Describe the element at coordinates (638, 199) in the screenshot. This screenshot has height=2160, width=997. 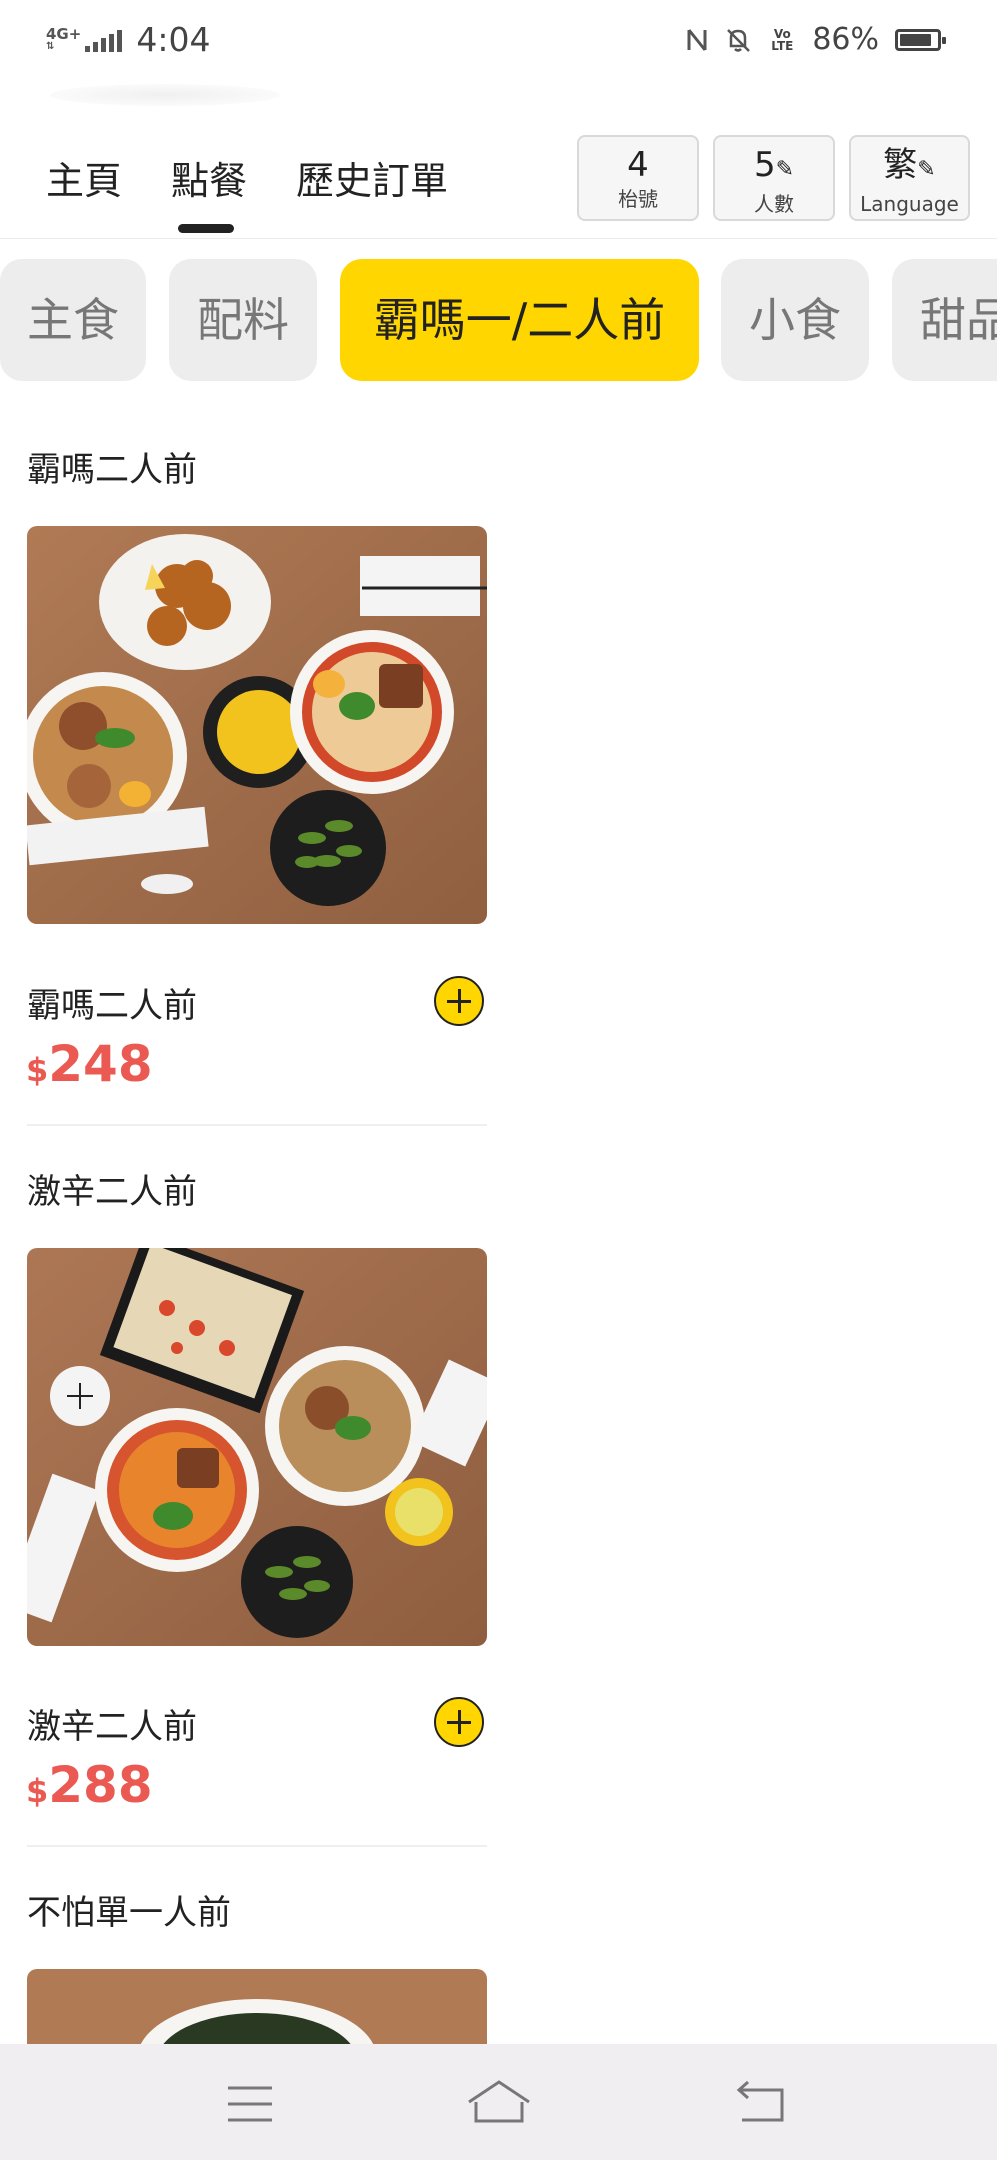
I see `table-number-label: 枱號` at that location.